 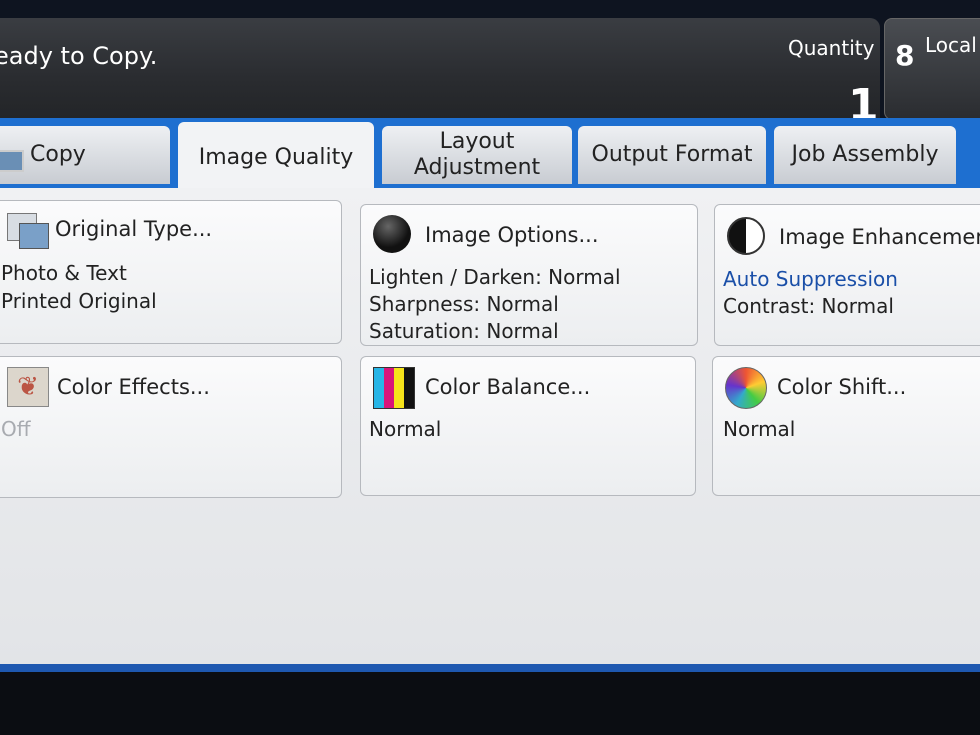 What do you see at coordinates (528, 426) in the screenshot?
I see `color-balance-button: Color Balance... Normal` at bounding box center [528, 426].